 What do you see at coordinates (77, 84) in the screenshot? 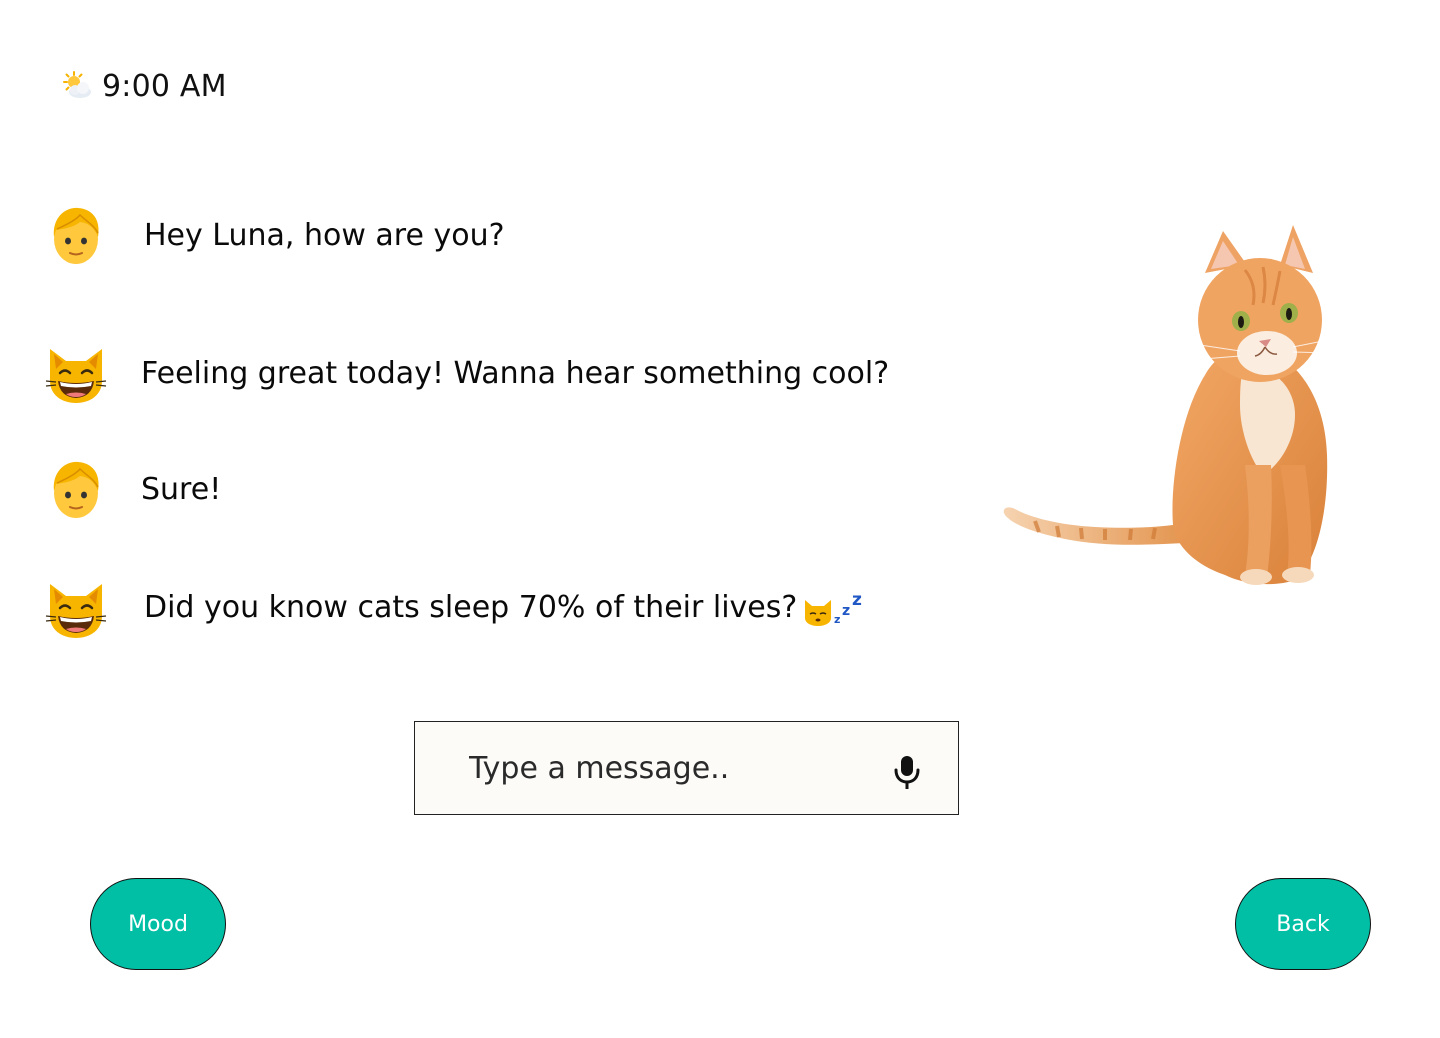
I see `sun-behind-cloud-icon` at bounding box center [77, 84].